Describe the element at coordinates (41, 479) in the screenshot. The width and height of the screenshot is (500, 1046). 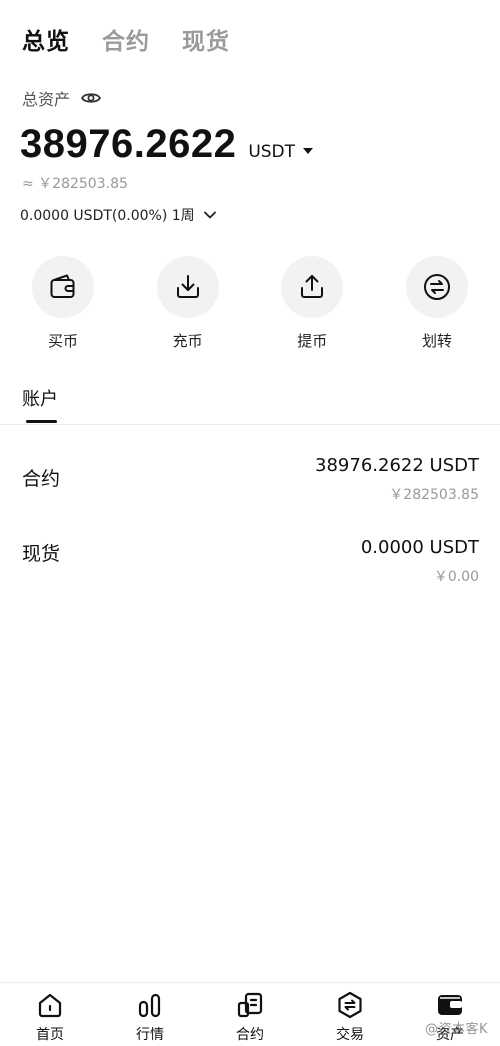
I see `account-name: 合约` at that location.